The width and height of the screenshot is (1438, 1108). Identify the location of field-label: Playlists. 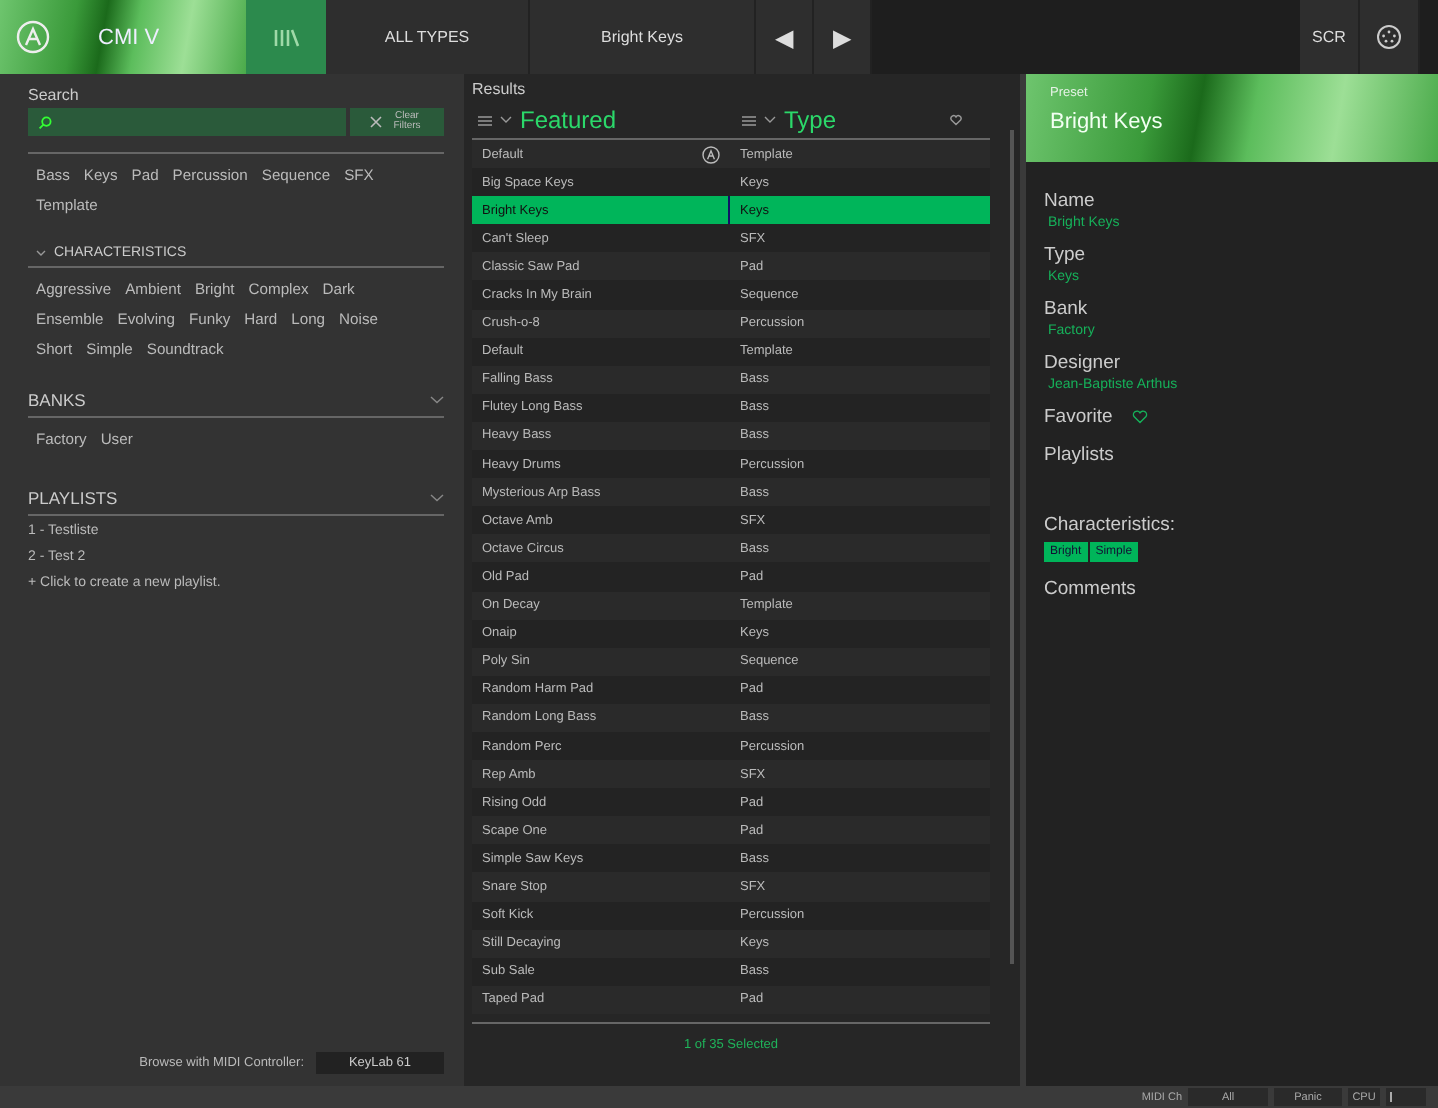
(1080, 455).